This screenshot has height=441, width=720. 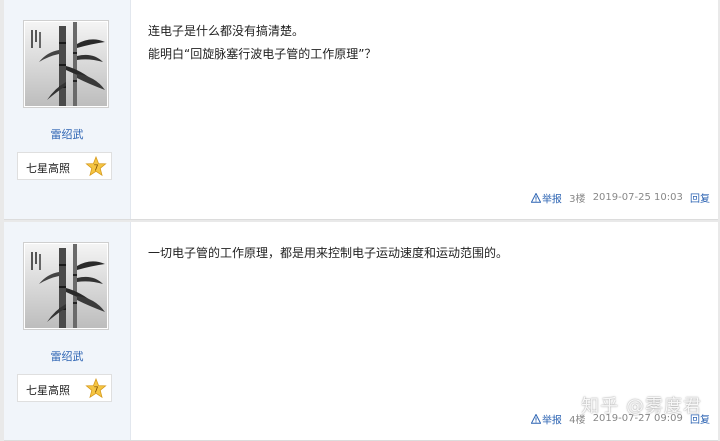 What do you see at coordinates (637, 197) in the screenshot?
I see `post-timestamp: 2019-07-25 10:03` at bounding box center [637, 197].